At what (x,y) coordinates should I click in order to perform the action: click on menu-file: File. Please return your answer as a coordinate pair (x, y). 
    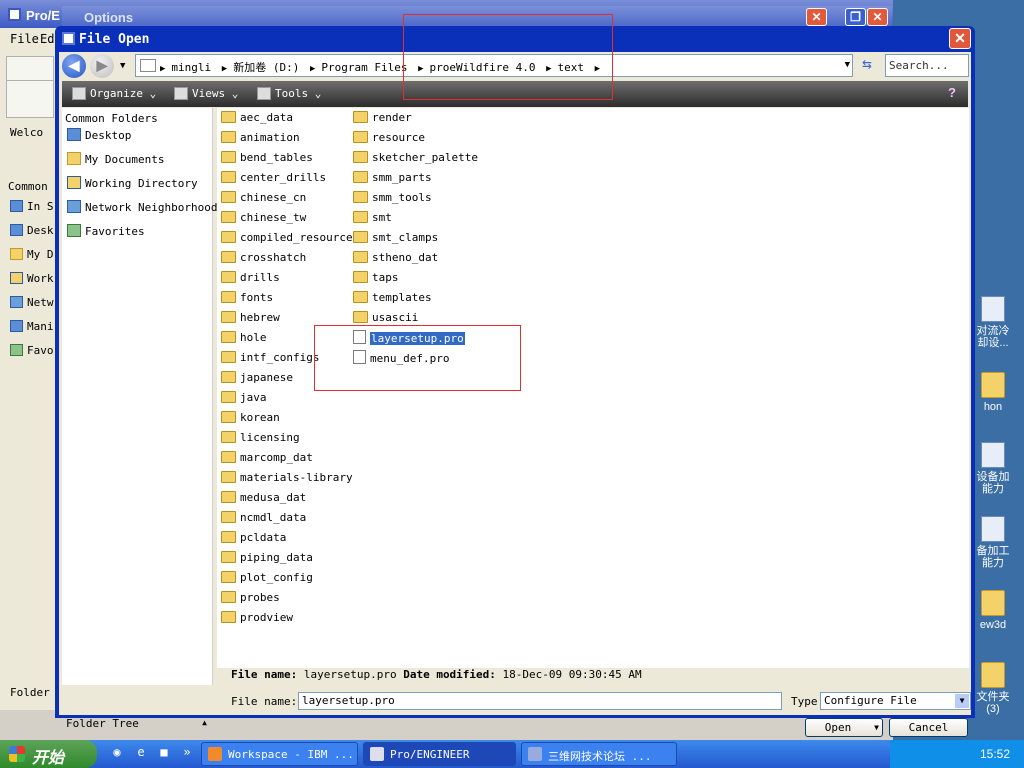
    Looking at the image, I should click on (24, 39).